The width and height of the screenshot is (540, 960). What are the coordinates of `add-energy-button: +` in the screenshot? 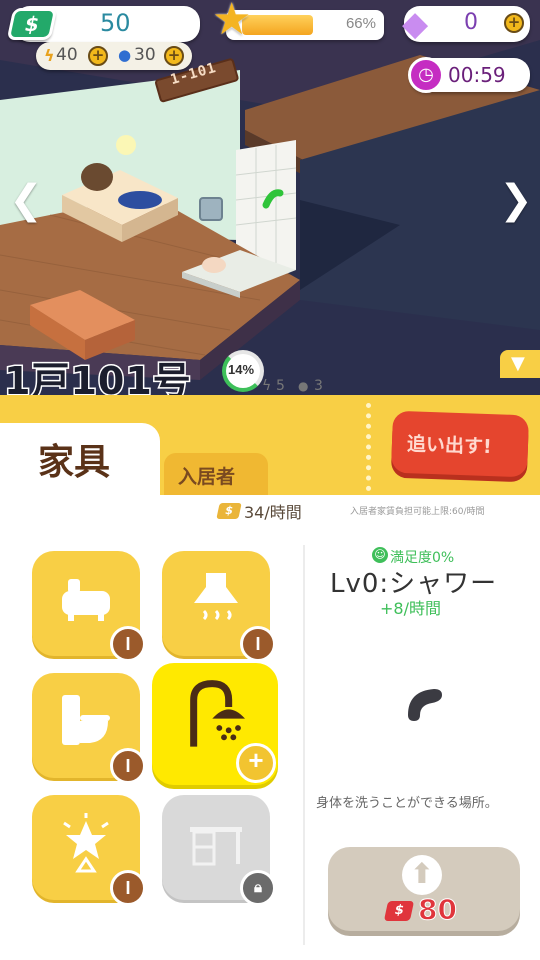 It's located at (98, 56).